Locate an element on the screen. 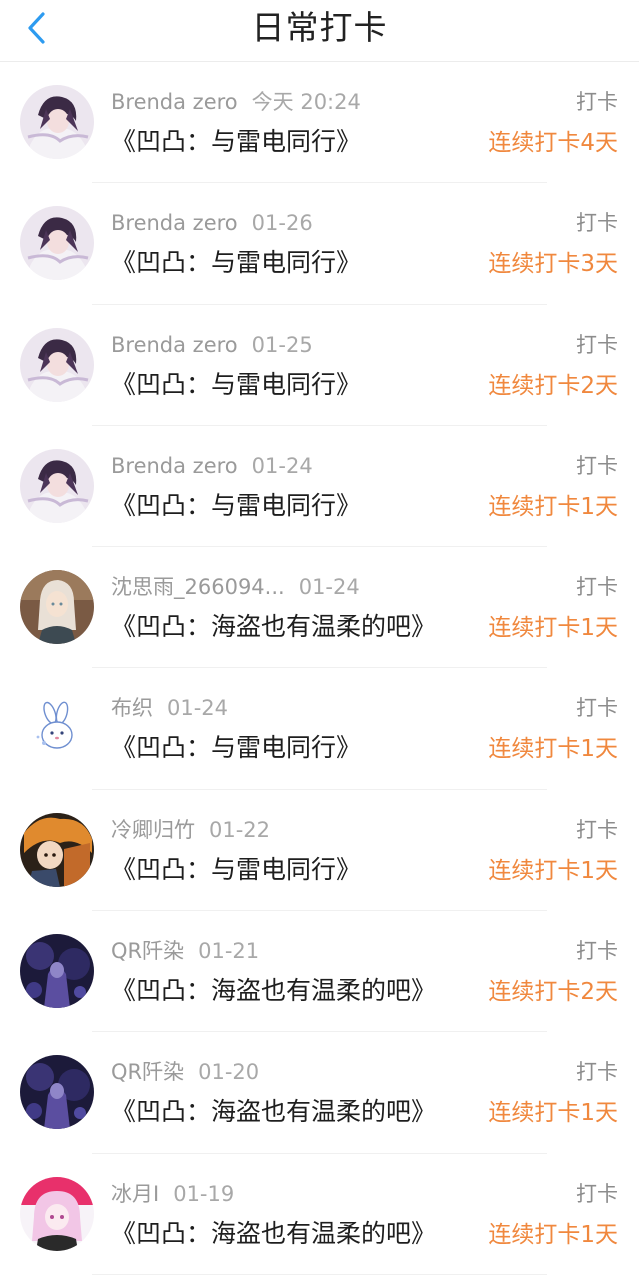  item-meta: 布织 01-24 is located at coordinates (169, 708).